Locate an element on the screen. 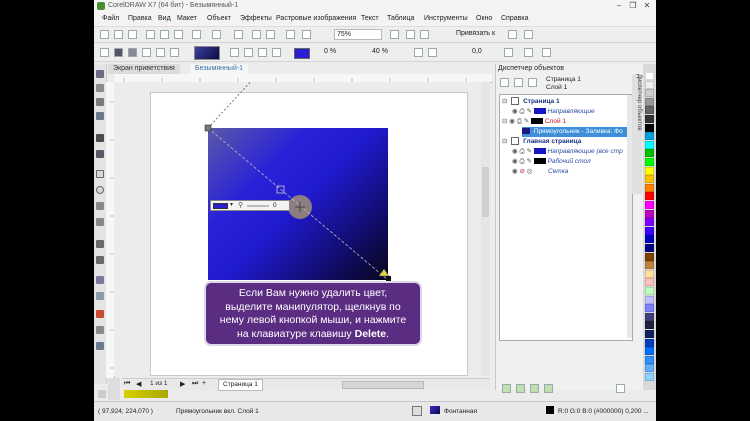  redo-icon is located at coordinates (216, 34).